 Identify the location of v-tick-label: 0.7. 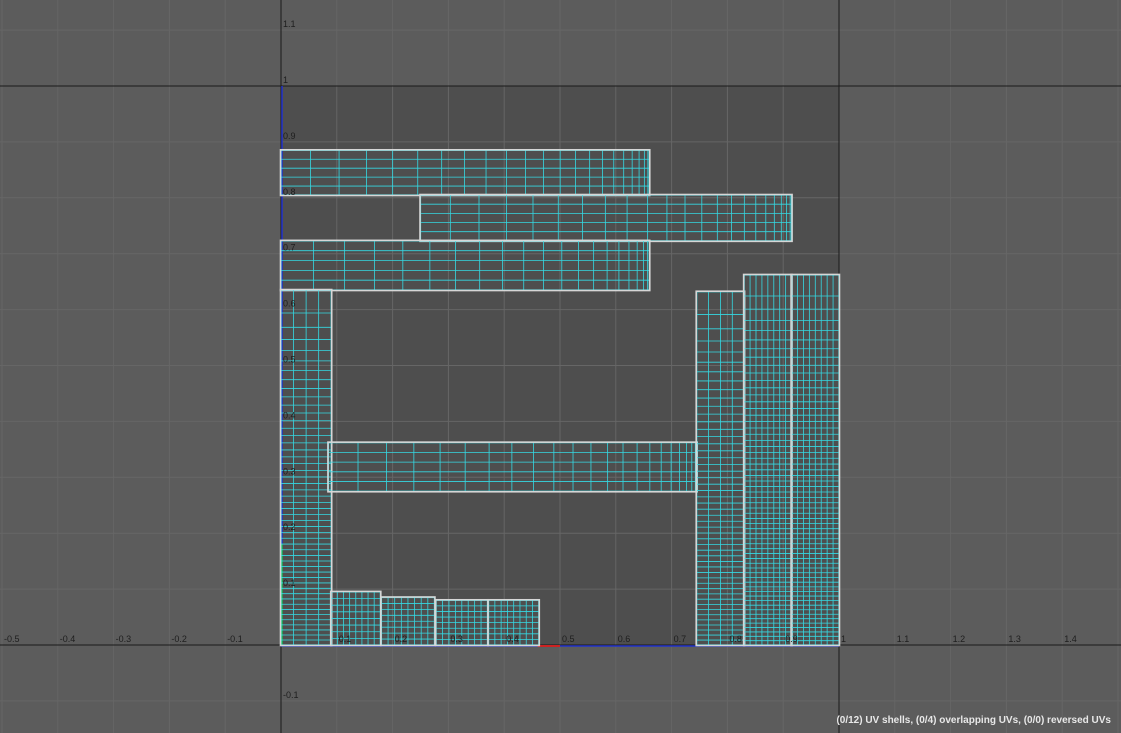
(289, 248).